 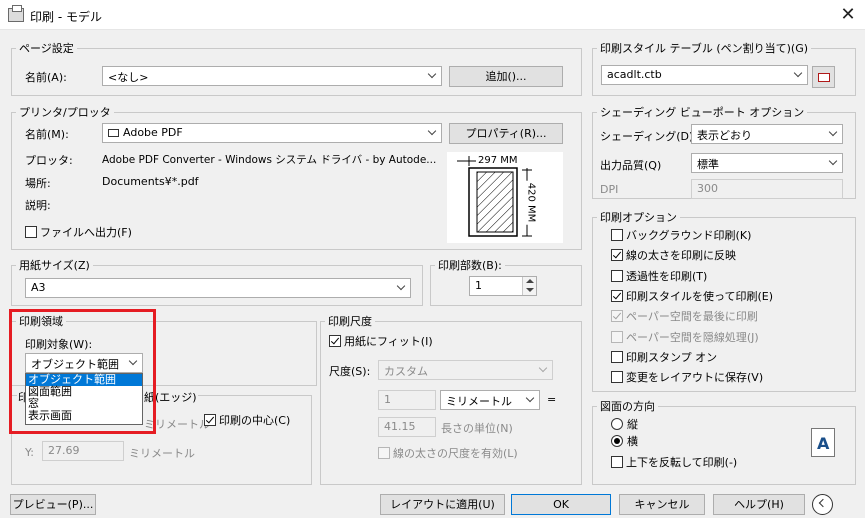 I want to click on scale-value-2: 41.15, so click(x=400, y=426).